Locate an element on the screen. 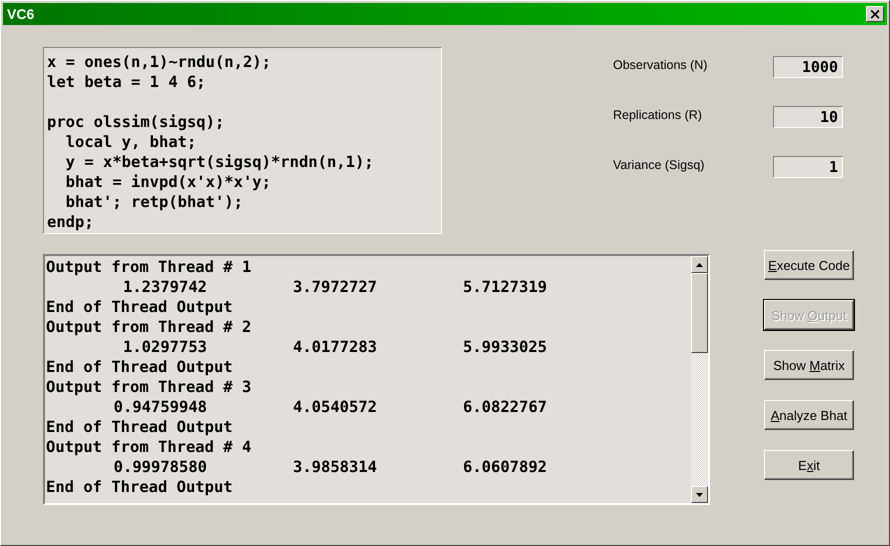 This screenshot has width=890, height=546. scroll-thumb is located at coordinates (699, 313).